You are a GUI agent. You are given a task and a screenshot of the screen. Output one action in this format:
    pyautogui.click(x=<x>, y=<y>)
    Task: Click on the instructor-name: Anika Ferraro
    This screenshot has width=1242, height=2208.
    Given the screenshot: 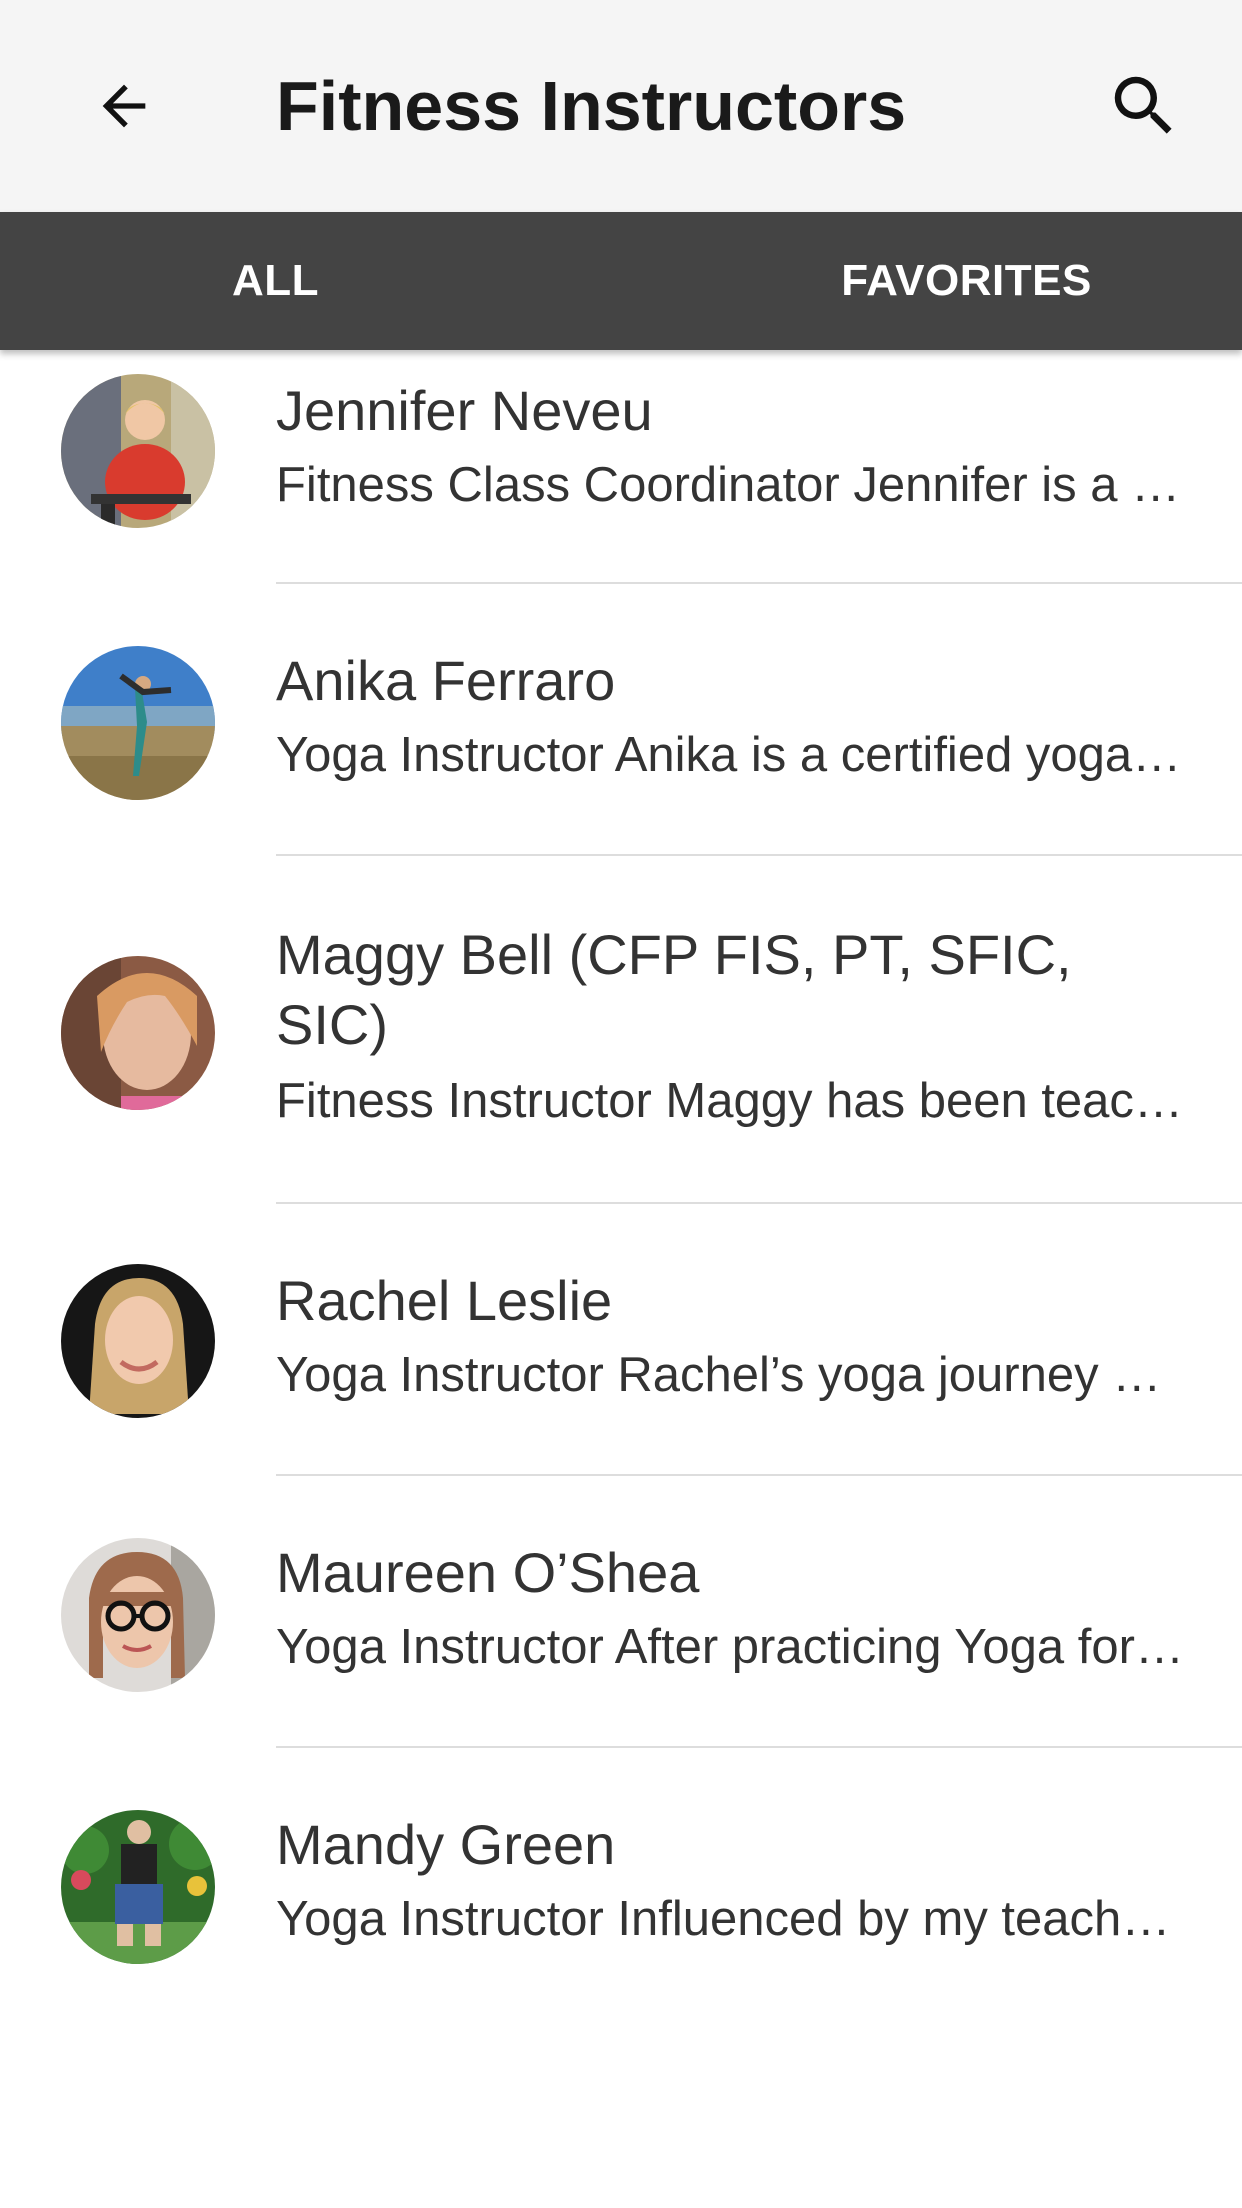 What is the action you would take?
    pyautogui.click(x=446, y=680)
    